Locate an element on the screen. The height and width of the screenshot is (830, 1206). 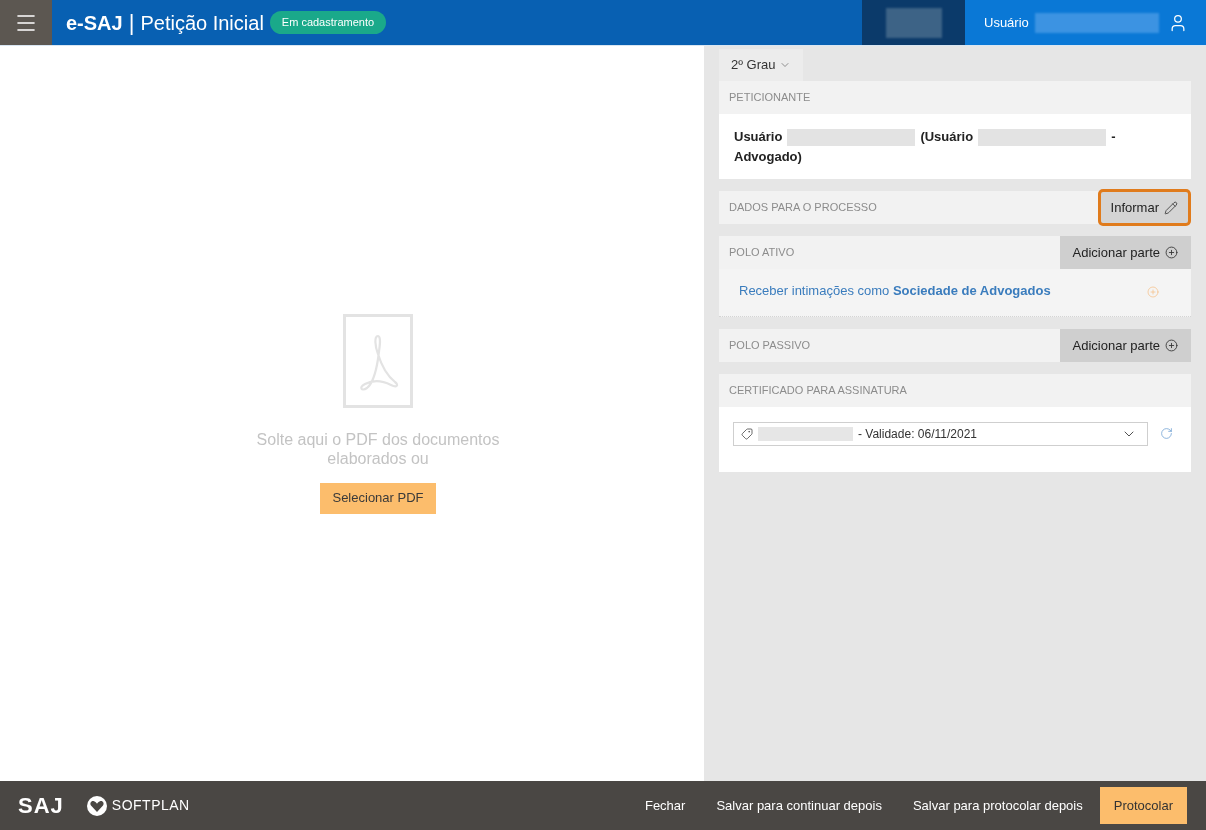
status-badge: Em cadastramento is located at coordinates (328, 22).